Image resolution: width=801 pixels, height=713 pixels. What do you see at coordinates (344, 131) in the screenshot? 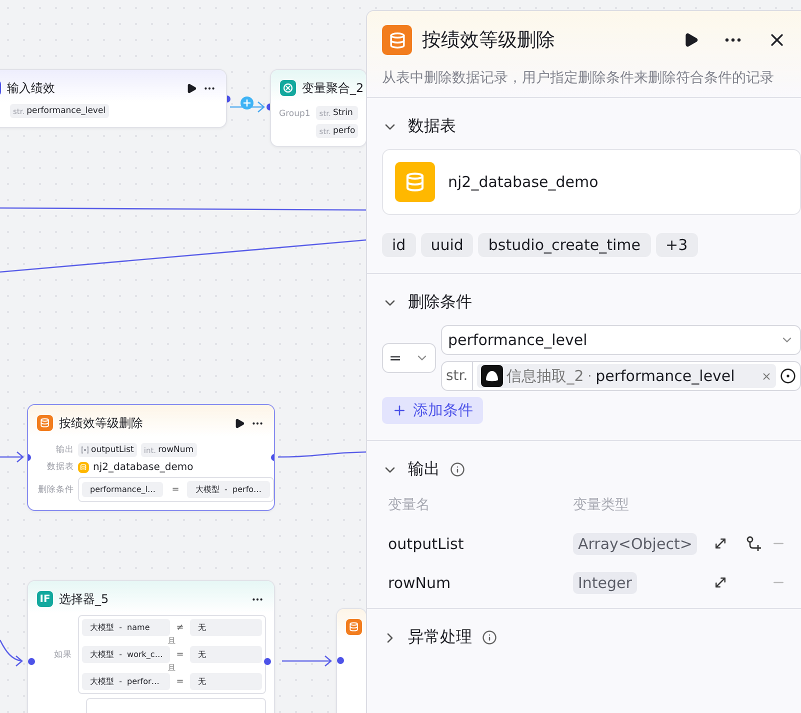
I see `variable-name: perfo` at bounding box center [344, 131].